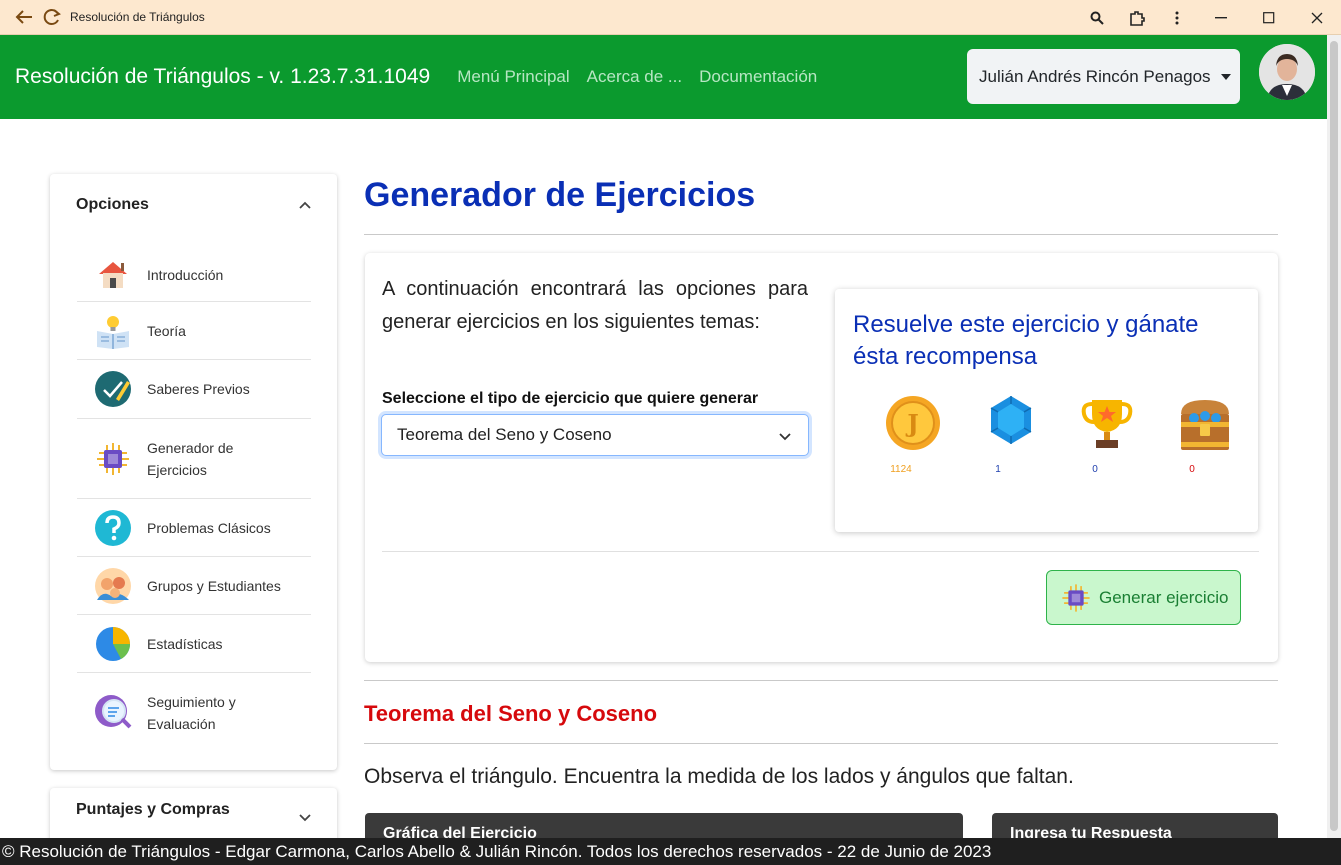  I want to click on sidebar-title: Opciones, so click(112, 204).